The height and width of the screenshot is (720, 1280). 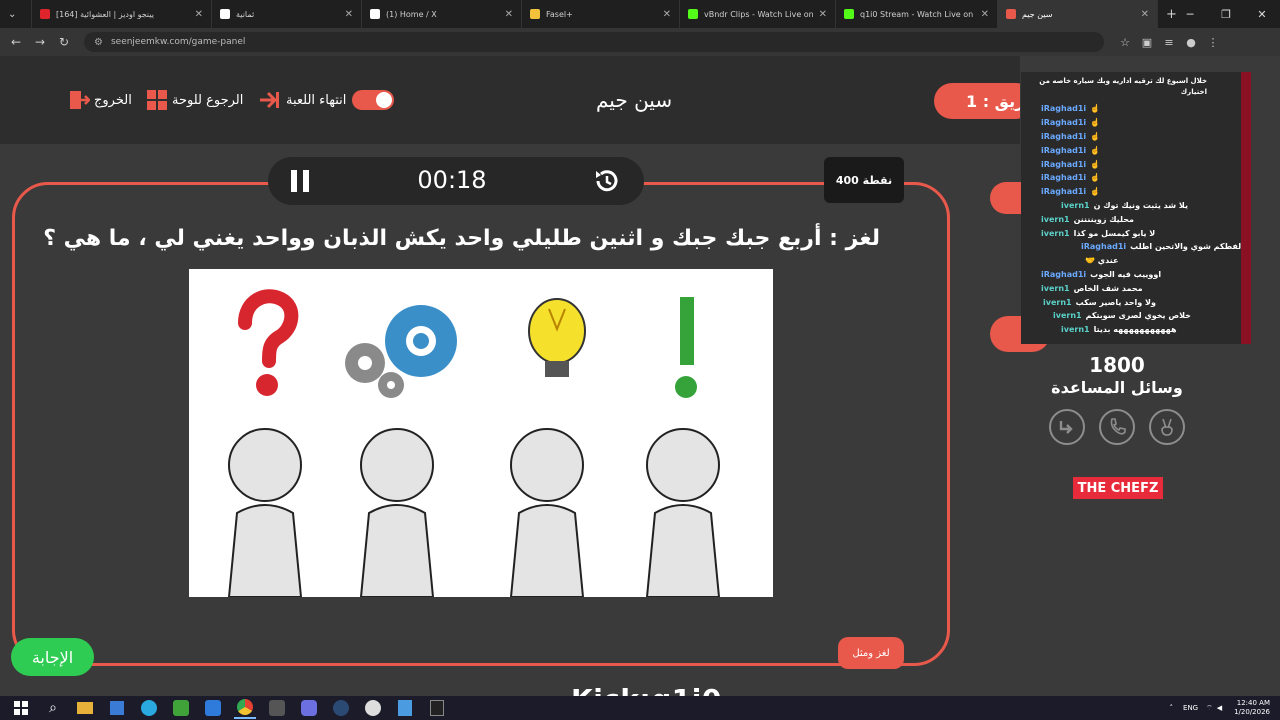 What do you see at coordinates (437, 708) in the screenshot?
I see `epic-games-icon` at bounding box center [437, 708].